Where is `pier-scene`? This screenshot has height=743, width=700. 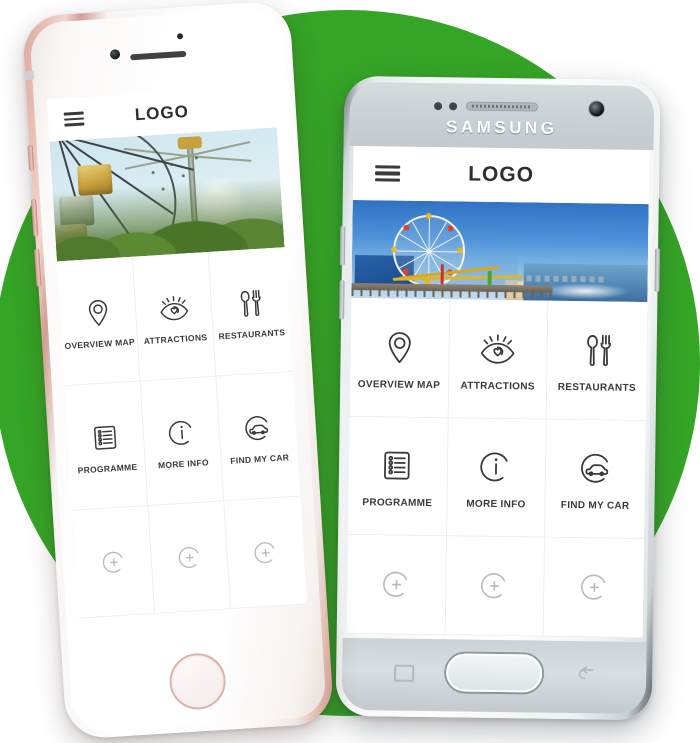
pier-scene is located at coordinates (500, 251).